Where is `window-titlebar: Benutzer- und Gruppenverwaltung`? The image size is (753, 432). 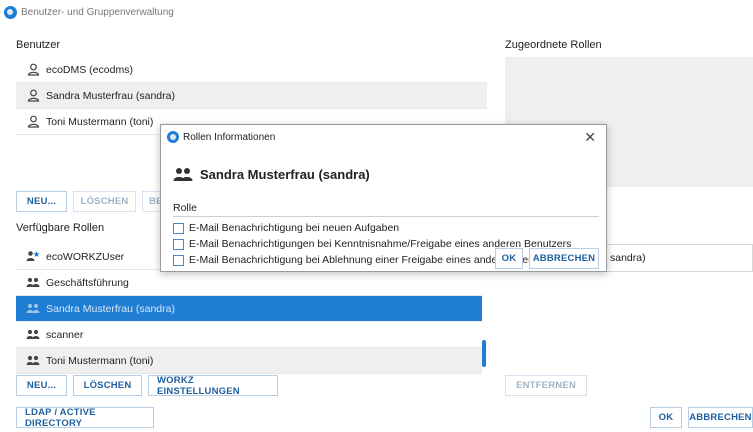
window-titlebar: Benutzer- und Gruppenverwaltung is located at coordinates (376, 12).